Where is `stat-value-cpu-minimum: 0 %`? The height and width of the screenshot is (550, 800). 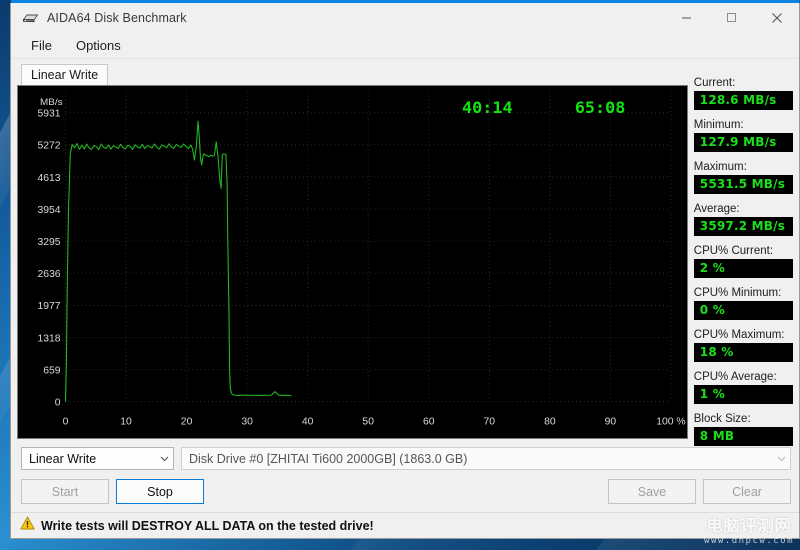 stat-value-cpu-minimum: 0 % is located at coordinates (743, 310).